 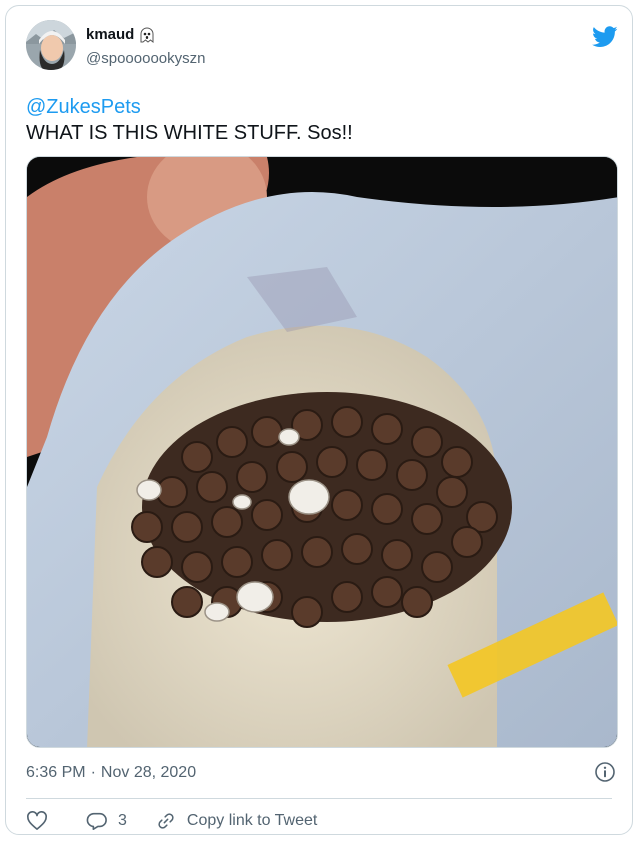 I want to click on divider, so click(x=319, y=798).